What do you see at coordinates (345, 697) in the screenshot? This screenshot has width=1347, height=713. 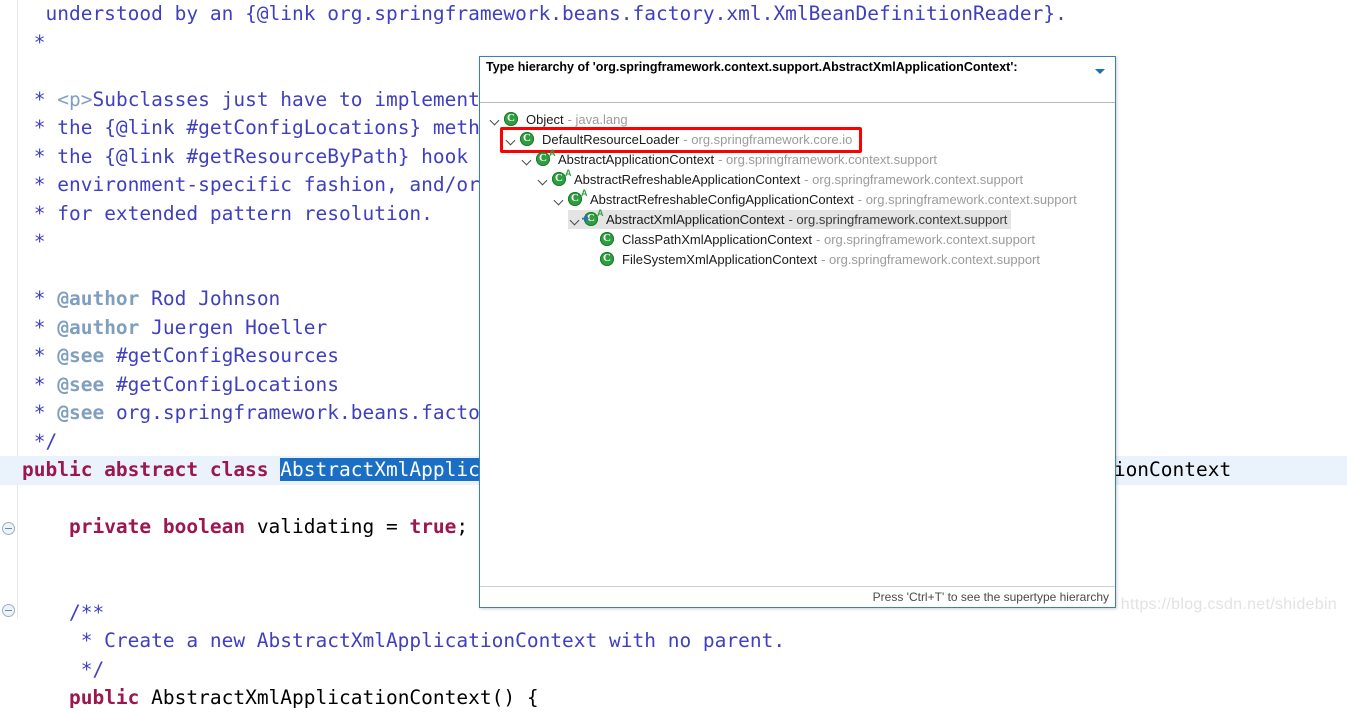 I see `code-token: AbstractXmlApplicationContext() {` at bounding box center [345, 697].